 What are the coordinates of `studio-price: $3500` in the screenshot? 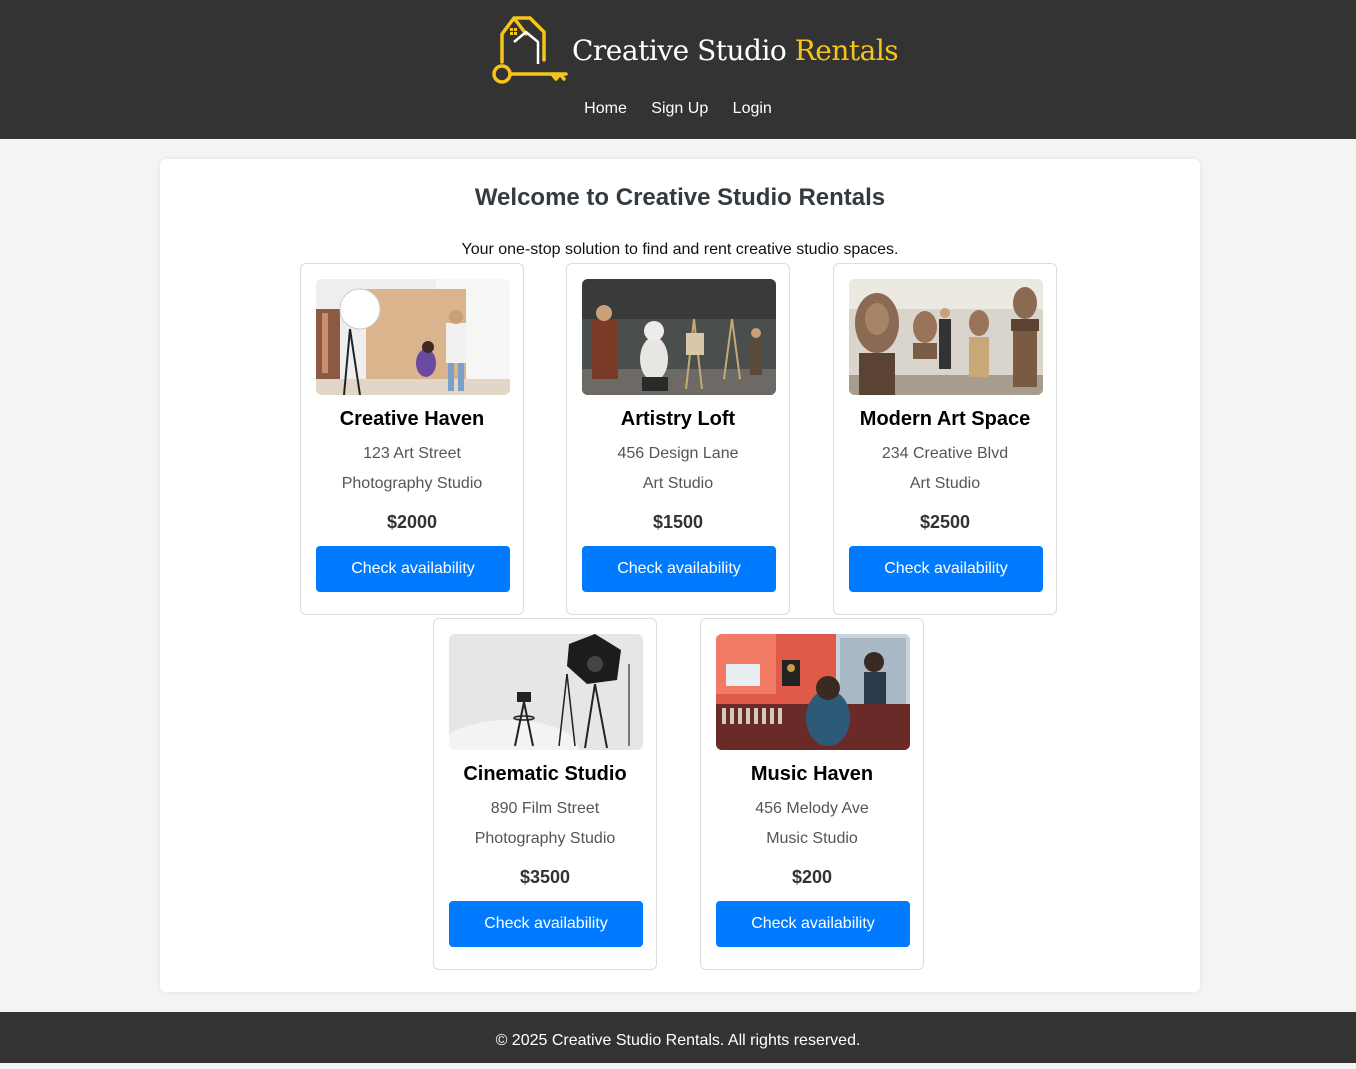 It's located at (545, 877).